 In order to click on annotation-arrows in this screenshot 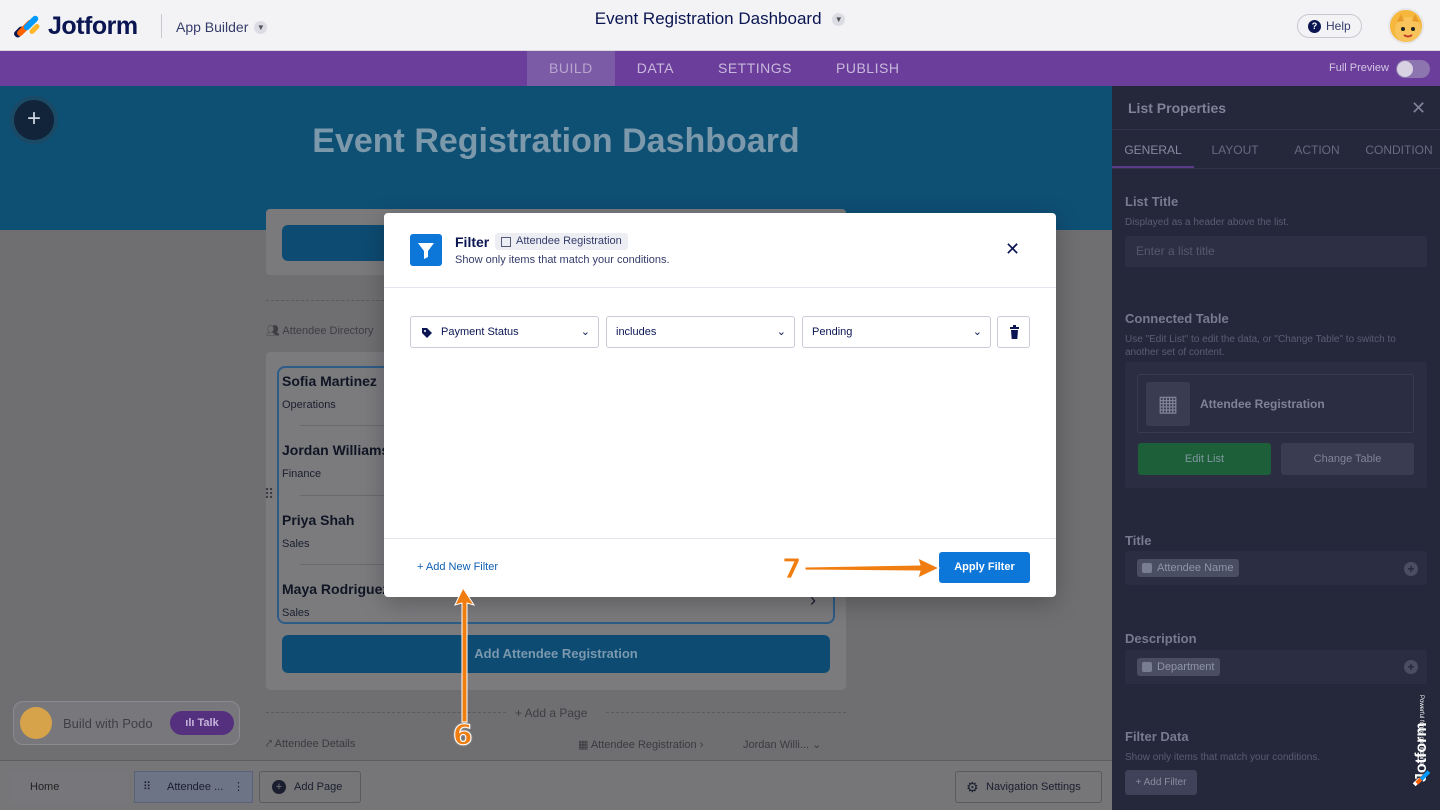, I will do `click(697, 640)`.